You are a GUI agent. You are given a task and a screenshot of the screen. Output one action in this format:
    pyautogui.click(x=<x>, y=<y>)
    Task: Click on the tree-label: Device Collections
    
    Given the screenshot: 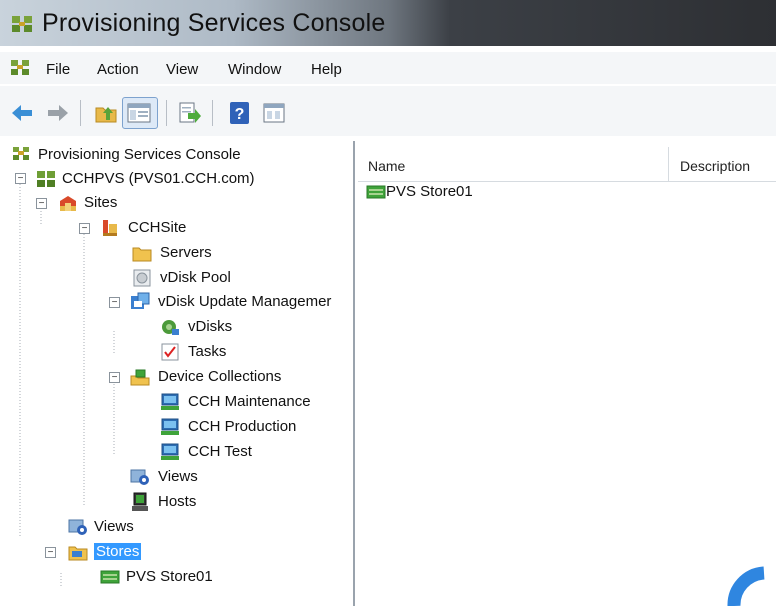 What is the action you would take?
    pyautogui.click(x=220, y=376)
    